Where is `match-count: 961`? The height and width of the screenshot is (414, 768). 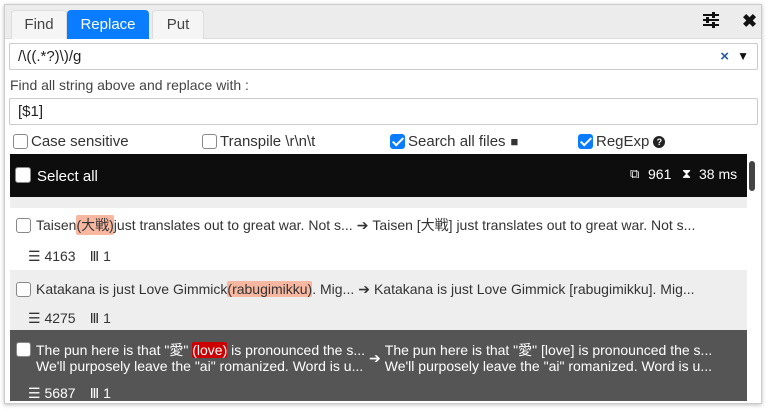
match-count: 961 is located at coordinates (660, 174).